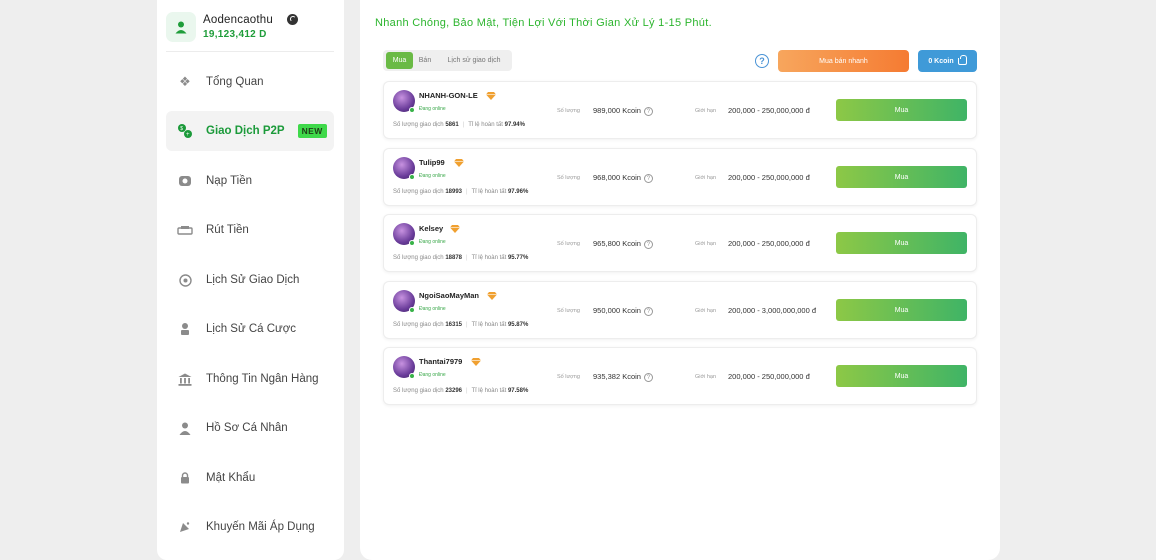 The image size is (1156, 560). What do you see at coordinates (448, 95) in the screenshot?
I see `seller-name: NHANH-GON-LE` at bounding box center [448, 95].